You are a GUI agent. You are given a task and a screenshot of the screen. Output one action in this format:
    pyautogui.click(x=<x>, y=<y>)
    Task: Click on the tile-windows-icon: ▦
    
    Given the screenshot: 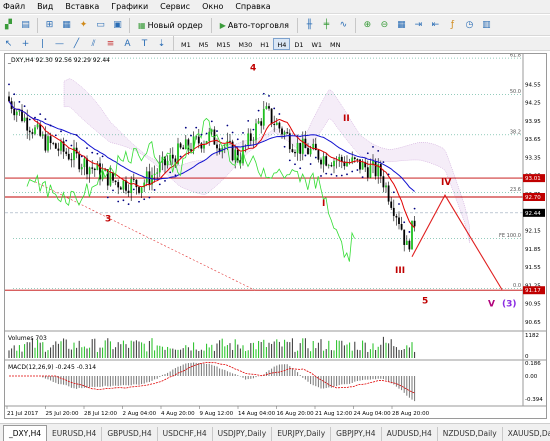 What is the action you would take?
    pyautogui.click(x=401, y=25)
    